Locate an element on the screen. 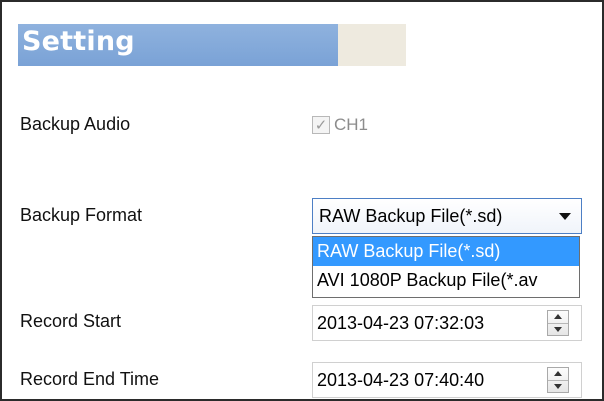 This screenshot has height=401, width=604. checkmark-icon: ✓ is located at coordinates (321, 125).